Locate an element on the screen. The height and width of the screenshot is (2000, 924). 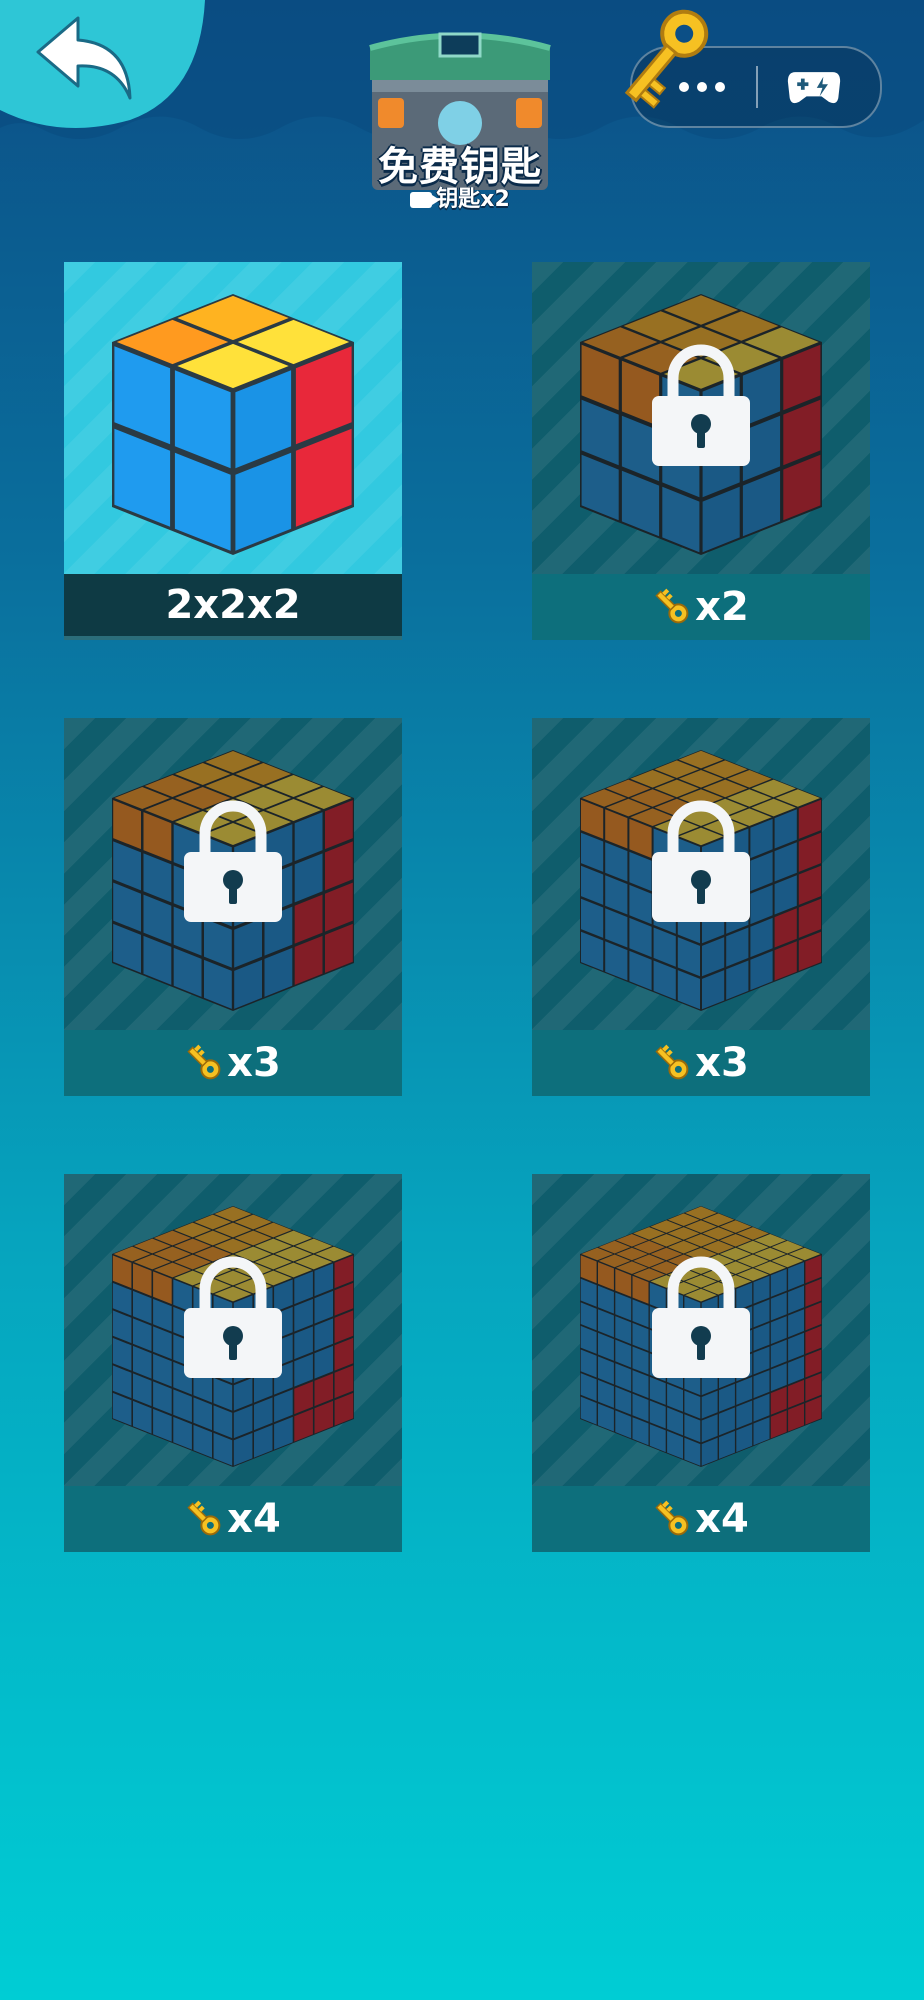
chest-subtitle: 钥匙x2 is located at coordinates (460, 197).